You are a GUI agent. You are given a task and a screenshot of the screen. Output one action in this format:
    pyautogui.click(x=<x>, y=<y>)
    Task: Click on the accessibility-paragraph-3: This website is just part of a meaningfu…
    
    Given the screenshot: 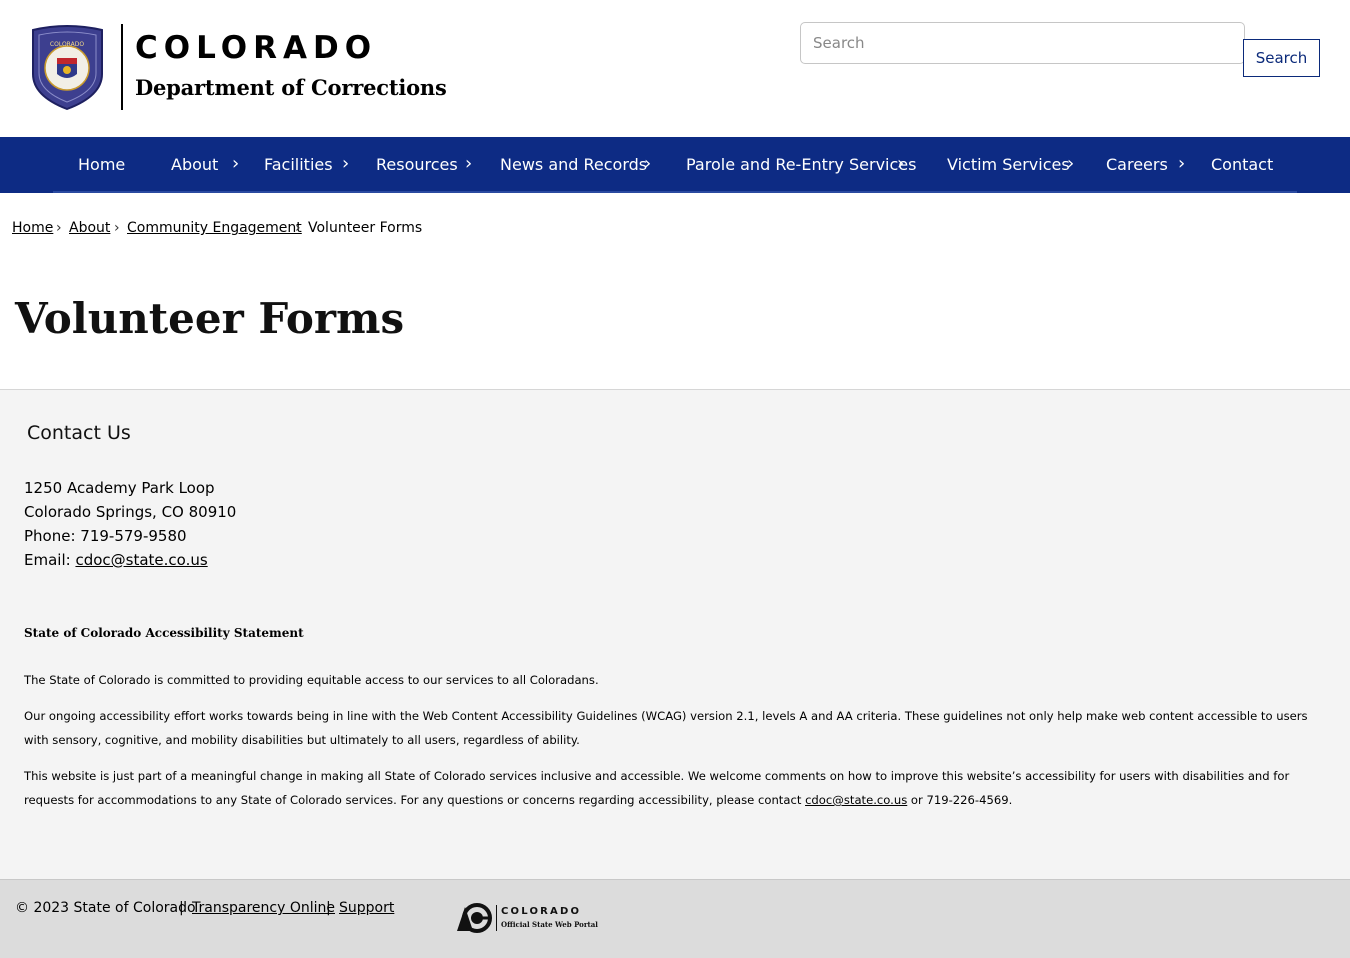 What is the action you would take?
    pyautogui.click(x=669, y=788)
    